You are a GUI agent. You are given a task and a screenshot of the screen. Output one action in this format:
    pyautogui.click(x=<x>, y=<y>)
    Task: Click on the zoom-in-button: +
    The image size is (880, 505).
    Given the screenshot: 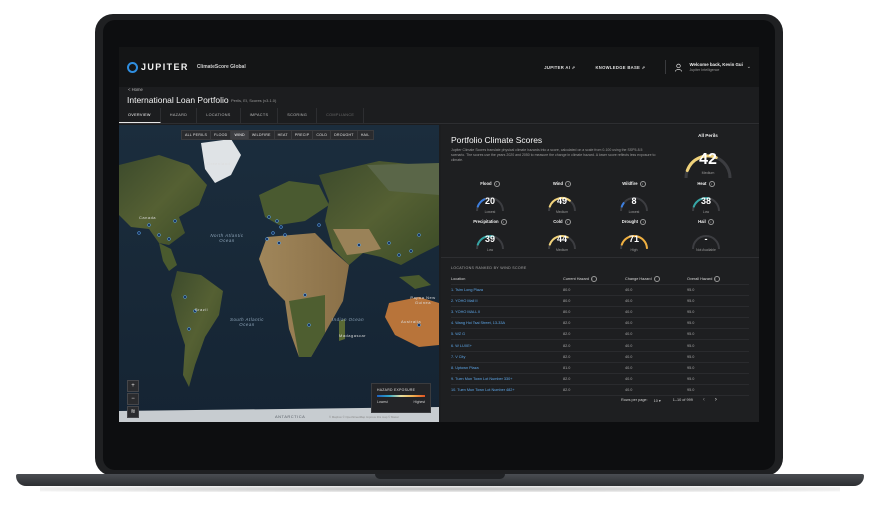 What is the action you would take?
    pyautogui.click(x=133, y=386)
    